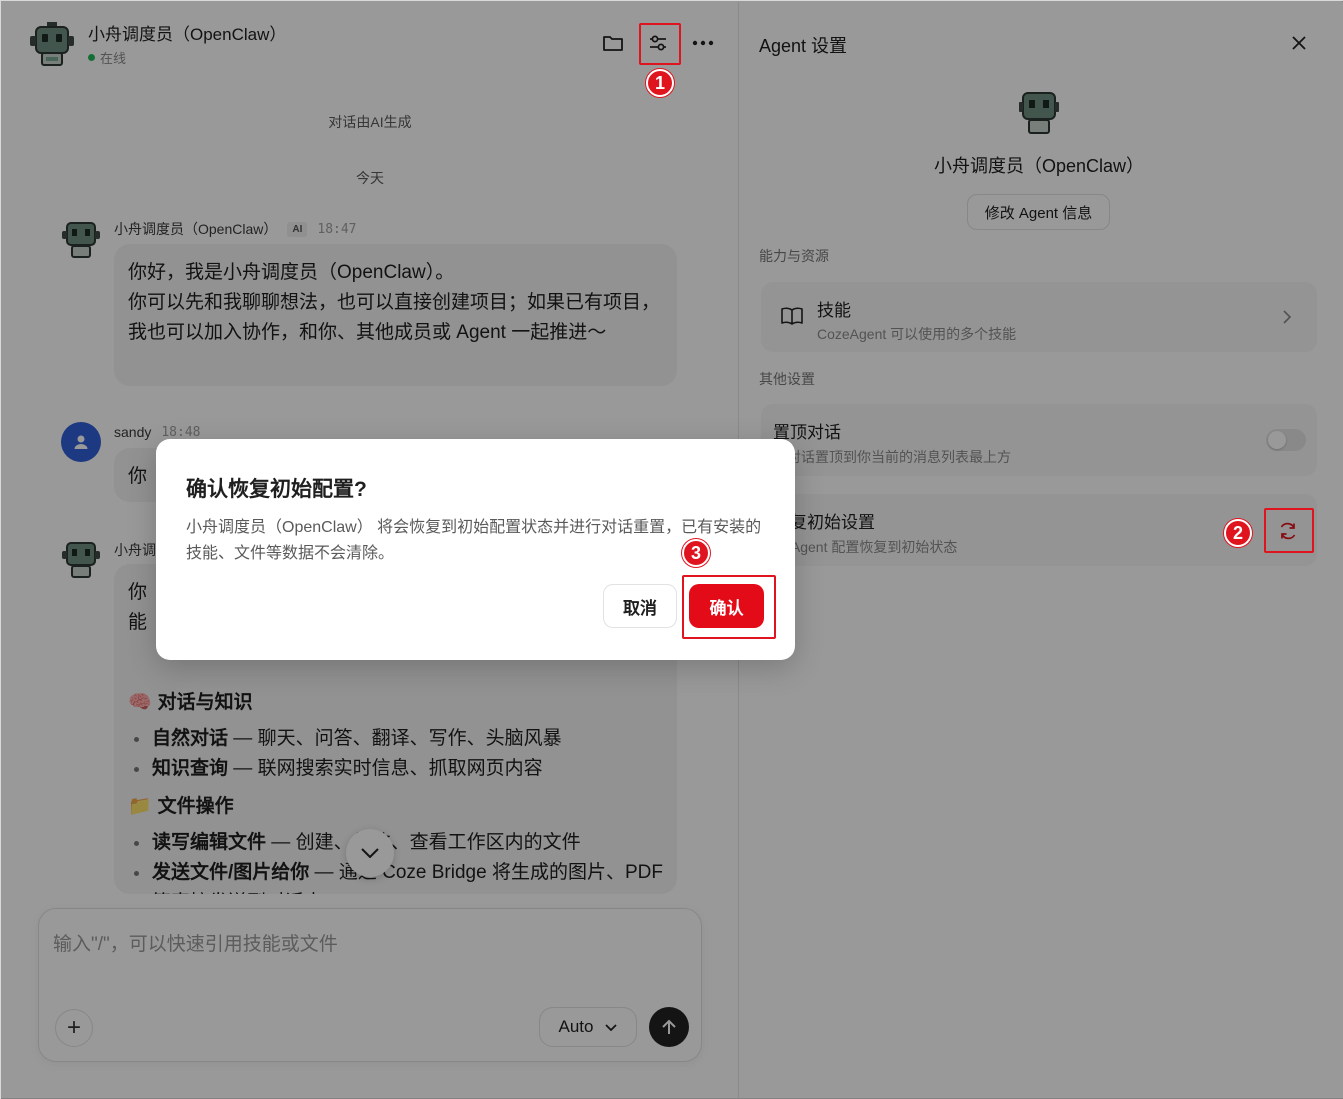  What do you see at coordinates (1238, 533) in the screenshot?
I see `annotation-badge-step2: 2` at bounding box center [1238, 533].